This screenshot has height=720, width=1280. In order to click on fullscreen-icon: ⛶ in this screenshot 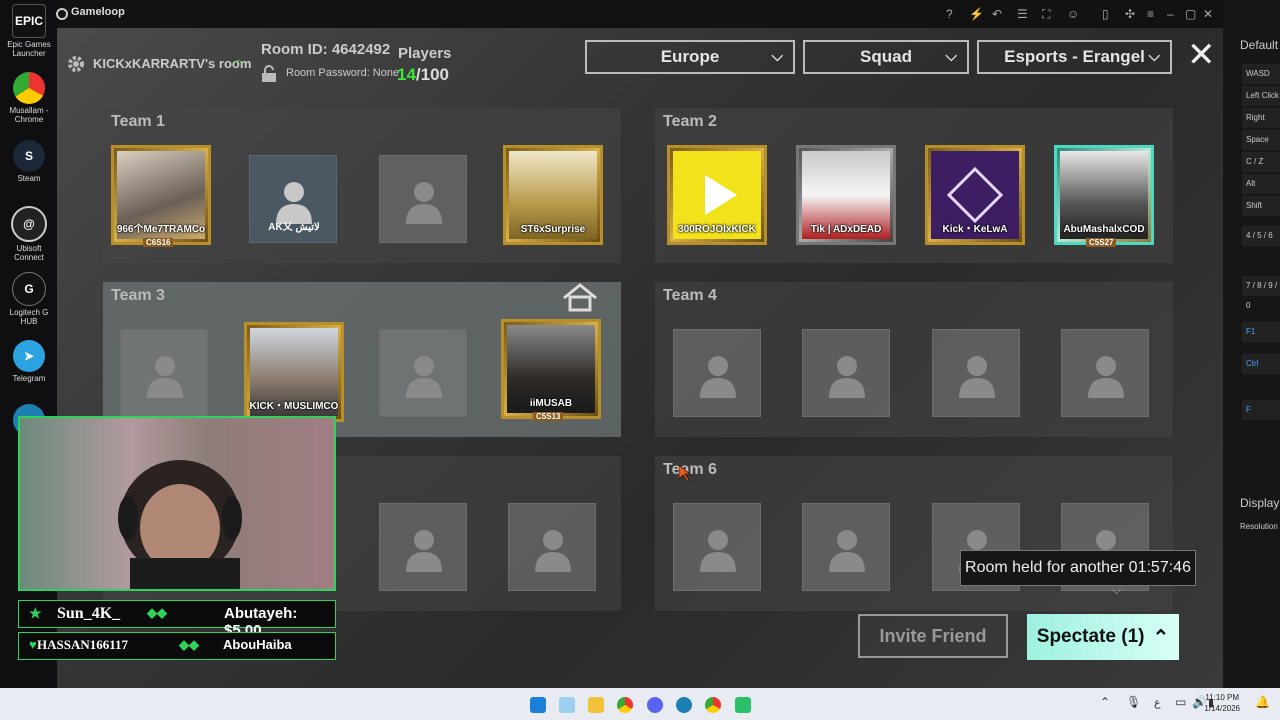, I will do `click(1046, 14)`.